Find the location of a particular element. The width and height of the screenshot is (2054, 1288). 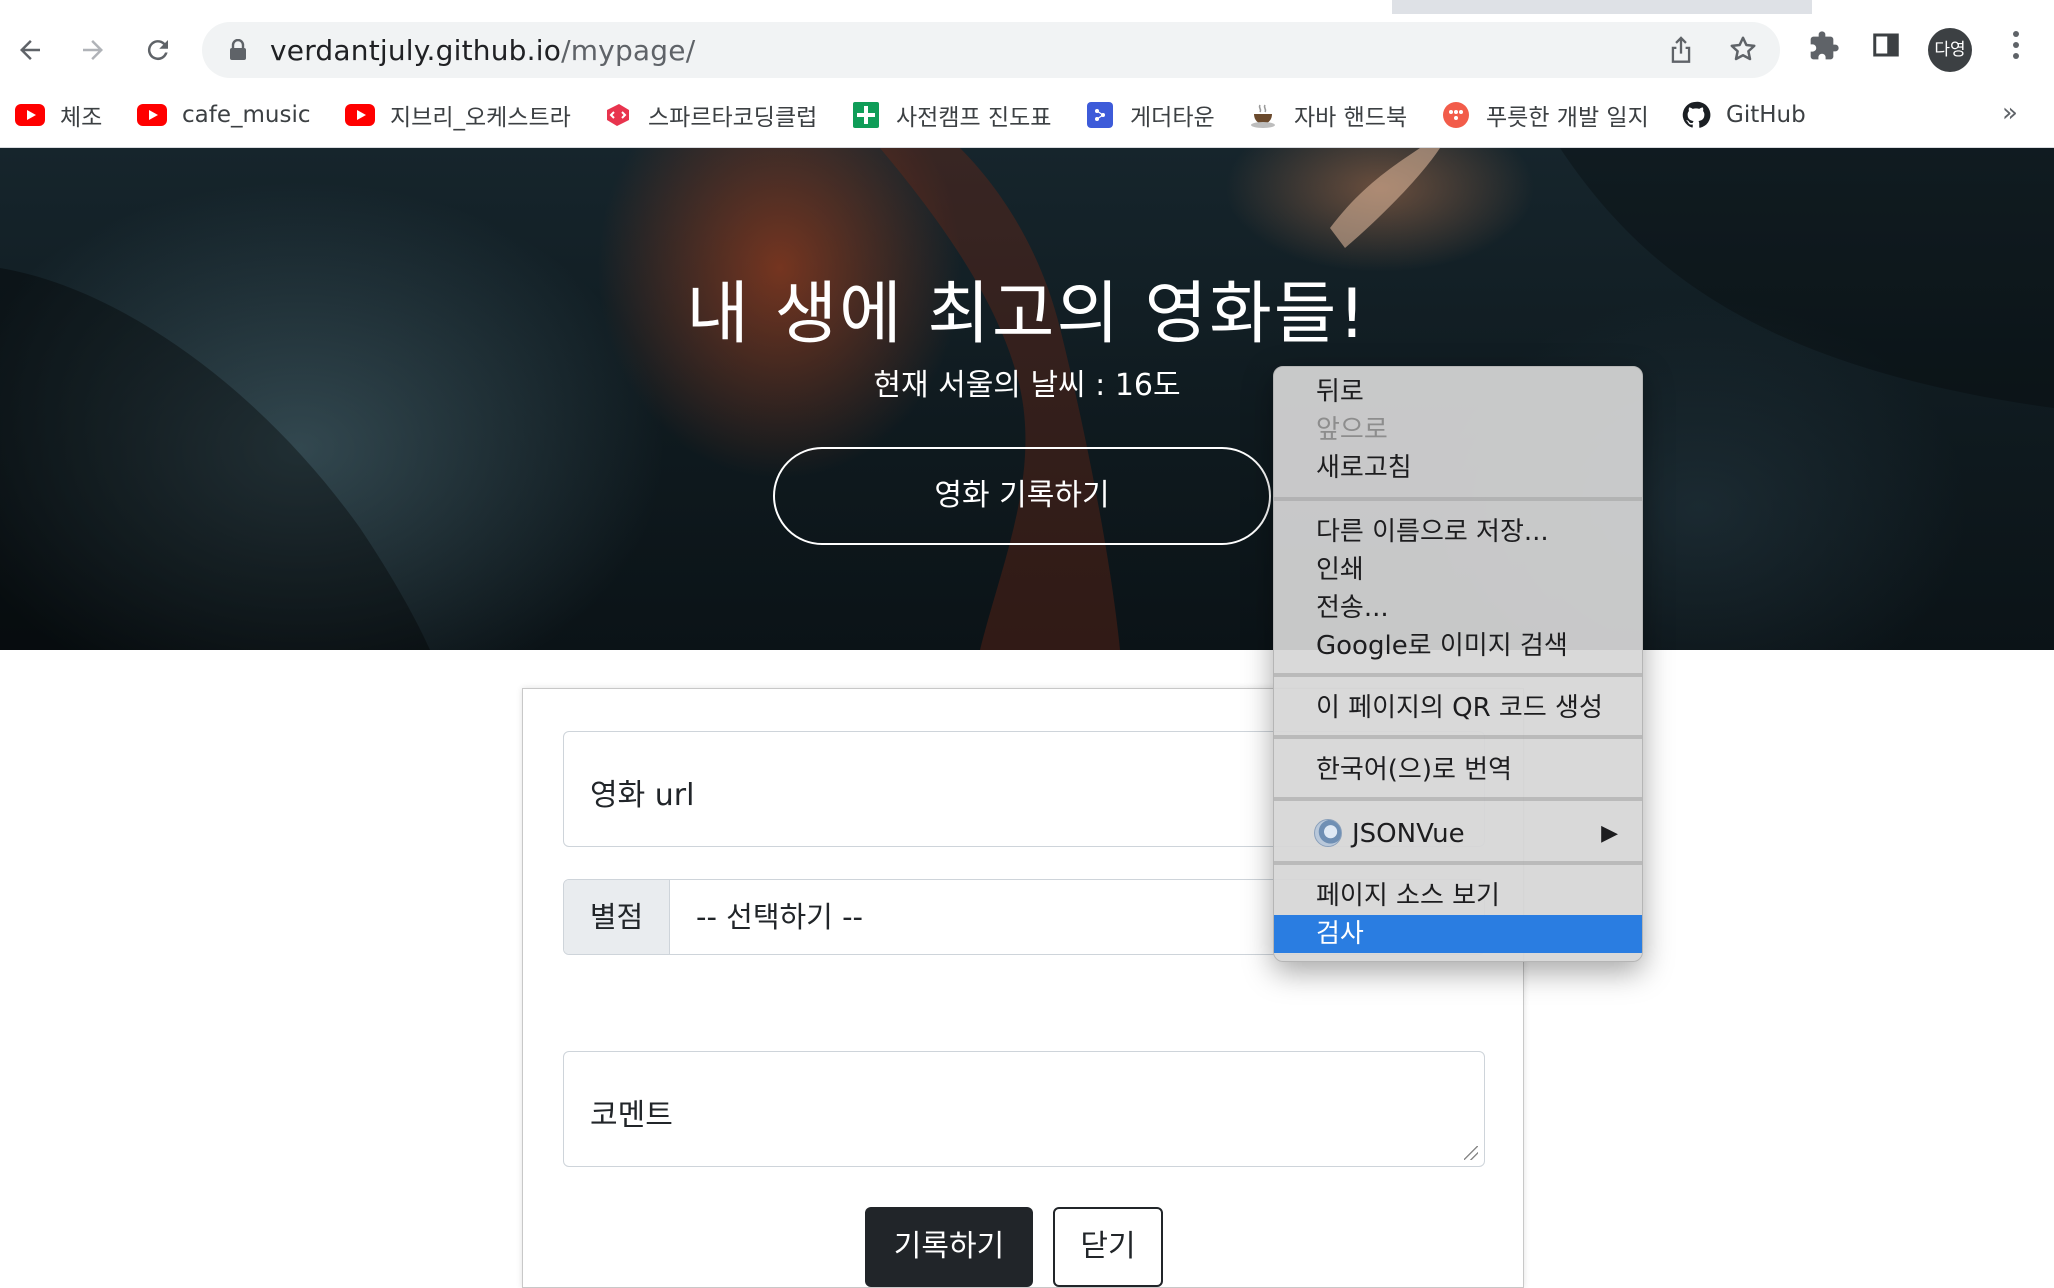

menu-item-translate: 한국어(으)로 번역 is located at coordinates (1458, 770).